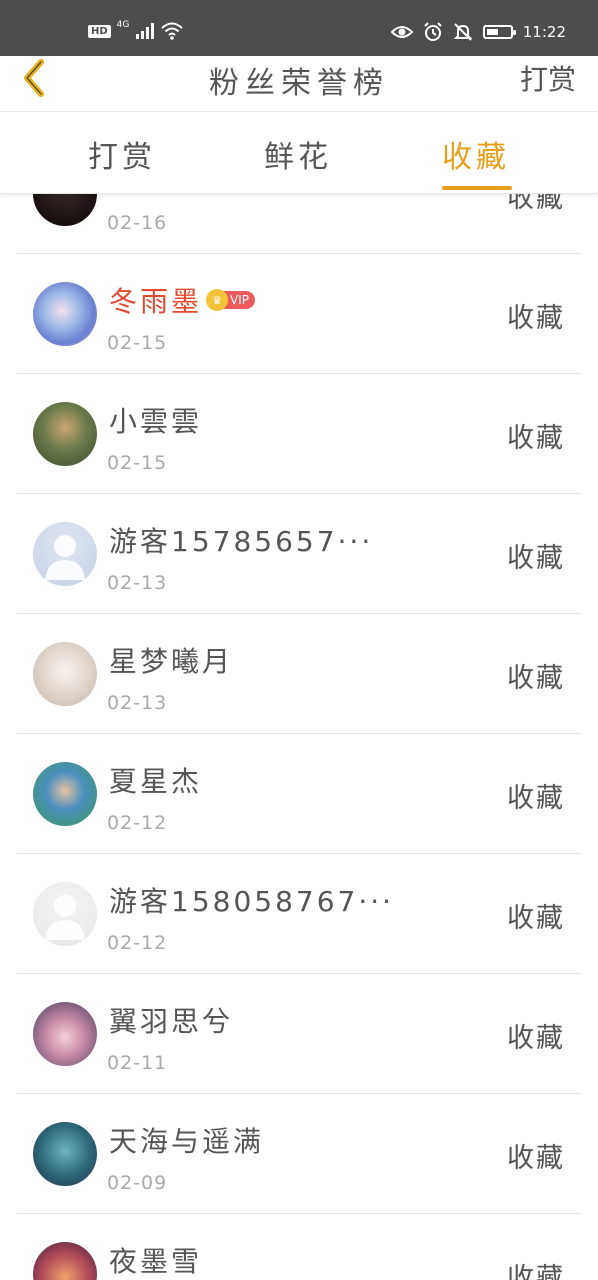 This screenshot has height=1280, width=598. I want to click on fan-date: 02-11, so click(137, 1063).